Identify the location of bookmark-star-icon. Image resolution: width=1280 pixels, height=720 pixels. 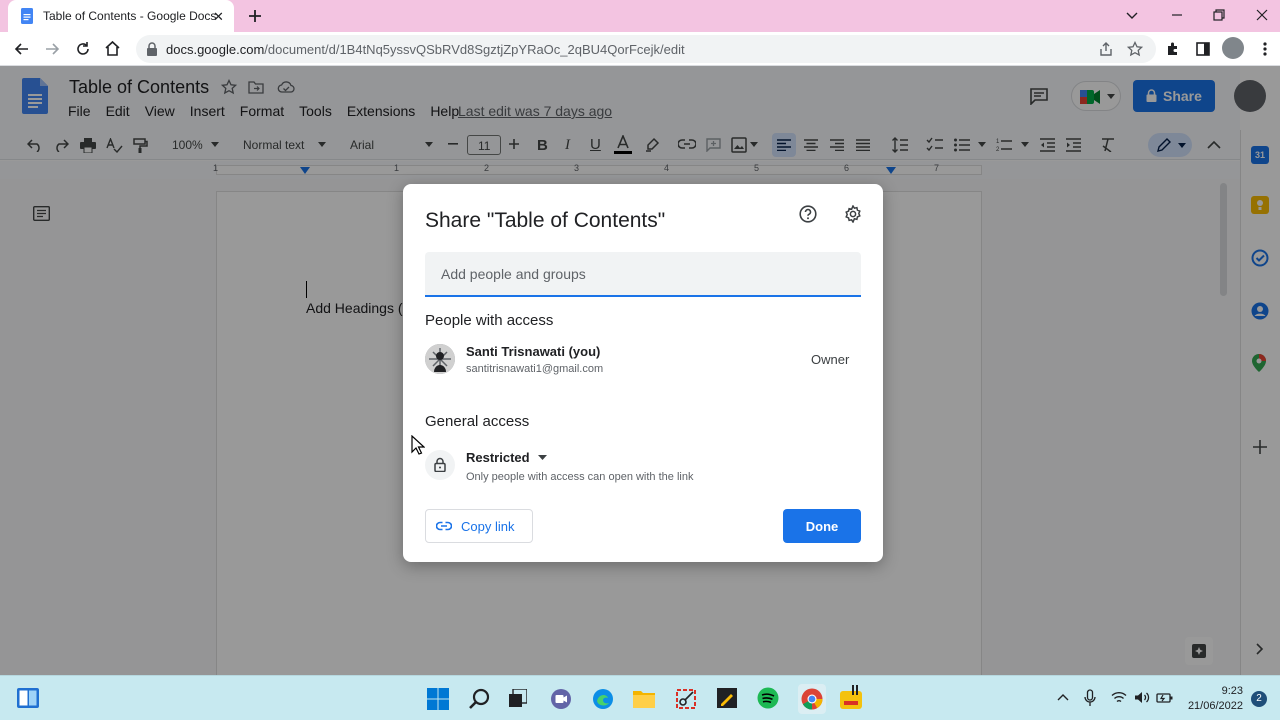
(1135, 49).